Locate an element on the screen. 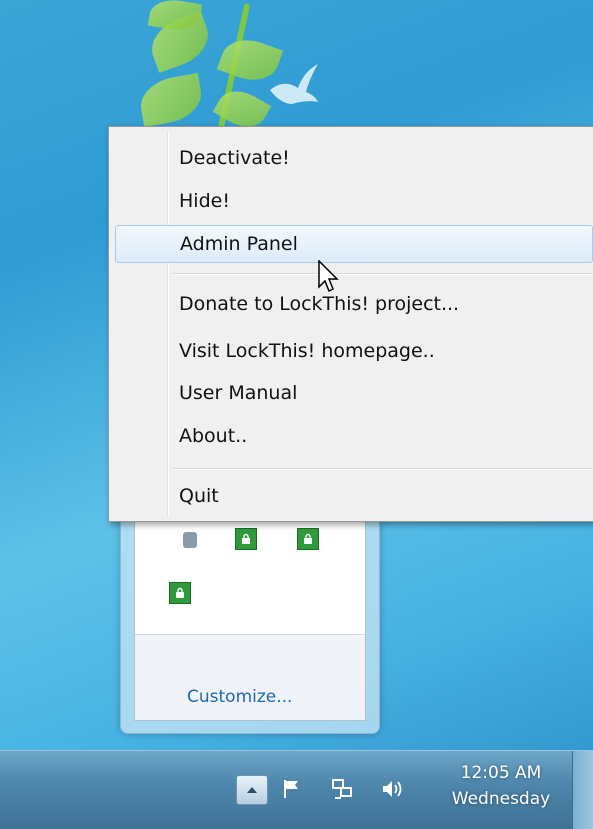 This screenshot has height=829, width=593. clock: 12:05 AM Wednesday is located at coordinates (501, 786).